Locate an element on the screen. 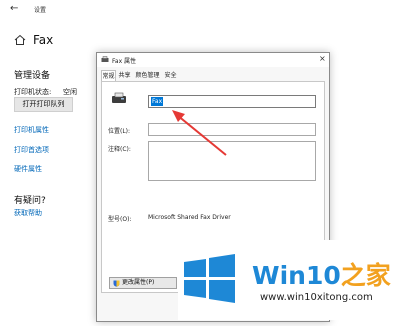 Image resolution: width=412 pixels, height=326 pixels. home-icon is located at coordinates (20, 40).